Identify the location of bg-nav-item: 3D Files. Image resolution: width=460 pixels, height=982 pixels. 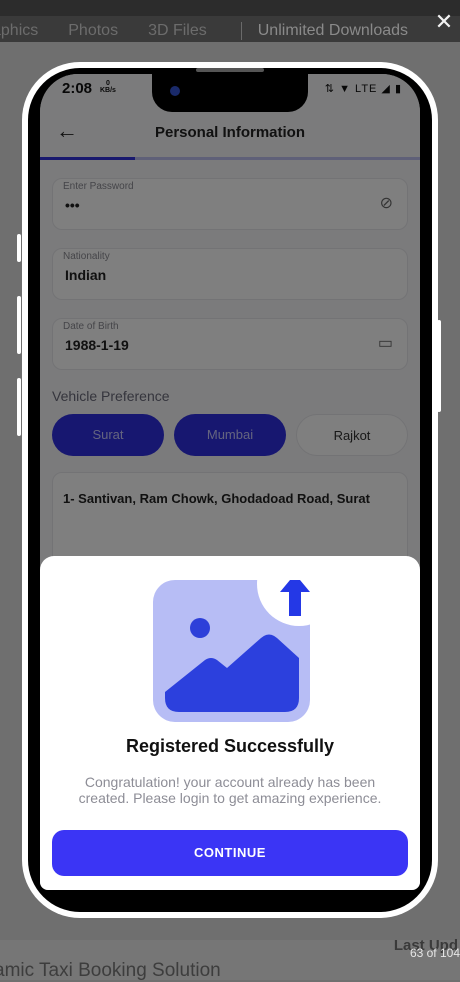
(177, 30).